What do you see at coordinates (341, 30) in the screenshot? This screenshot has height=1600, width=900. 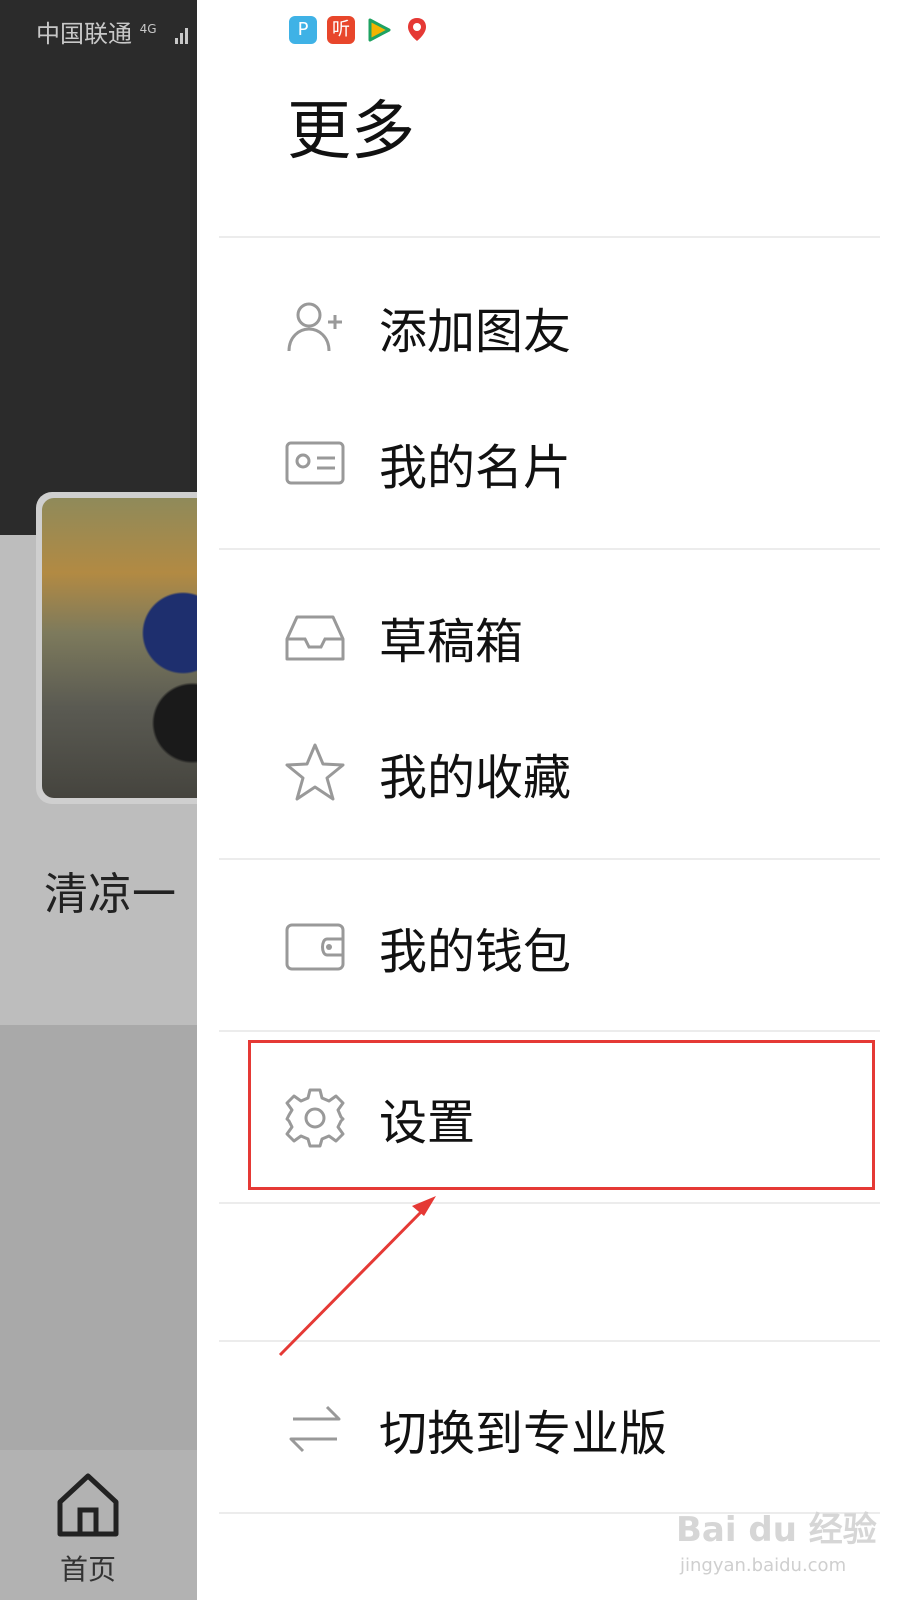 I see `listen-app-icon: 听` at bounding box center [341, 30].